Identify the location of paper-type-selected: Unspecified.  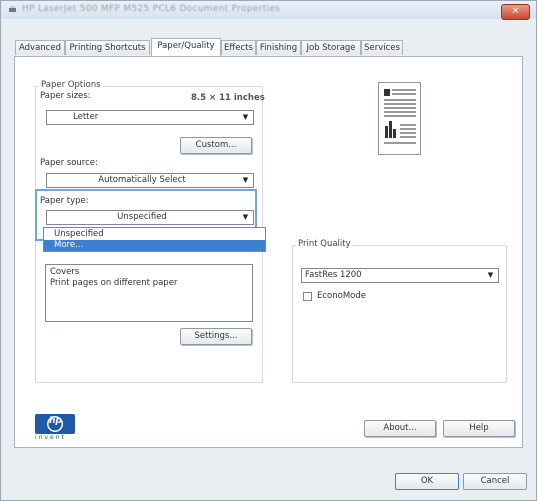
(142, 217).